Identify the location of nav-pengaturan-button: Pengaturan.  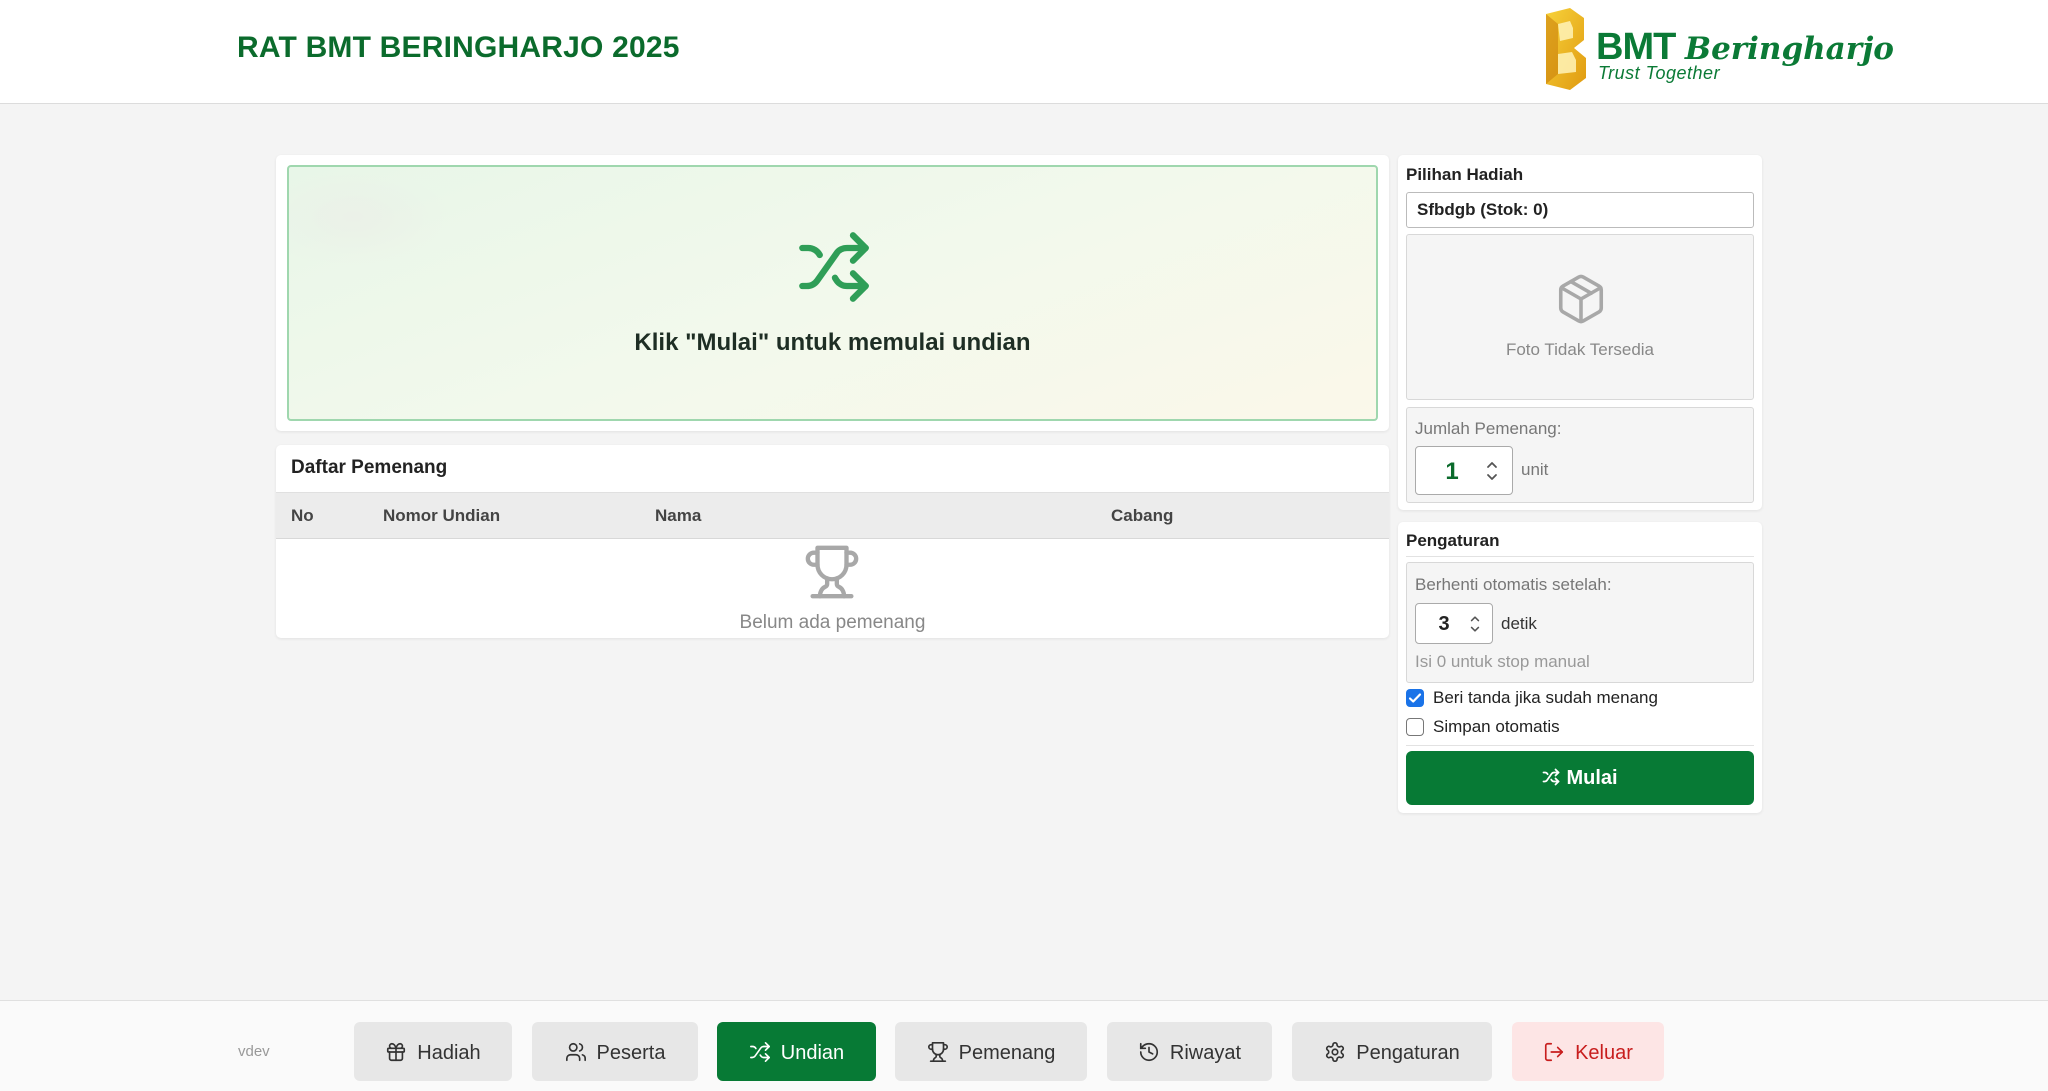
(1392, 1051).